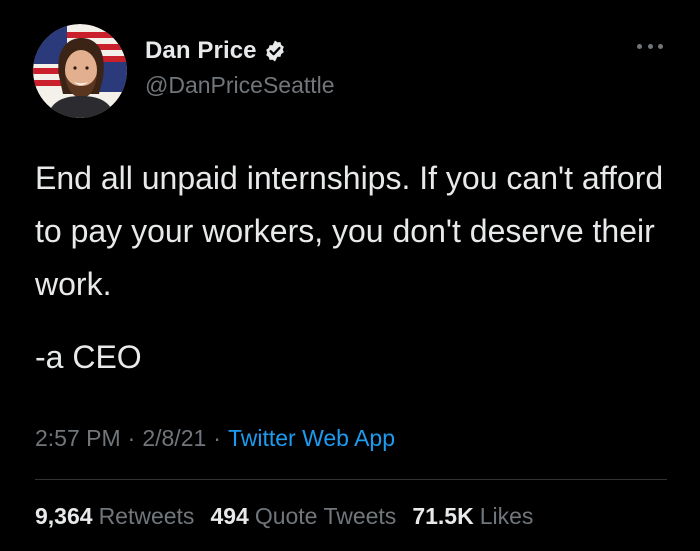 Image resolution: width=700 pixels, height=551 pixels. I want to click on likes-count: 71.5K, so click(443, 516).